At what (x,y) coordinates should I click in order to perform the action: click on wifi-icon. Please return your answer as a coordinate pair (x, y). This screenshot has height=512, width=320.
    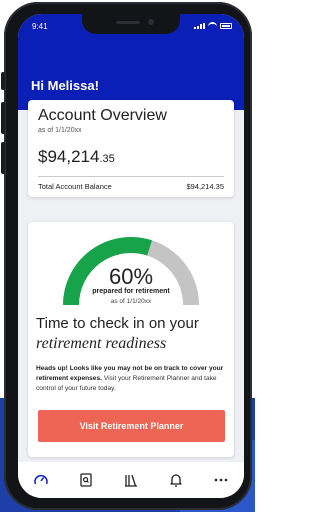
    Looking at the image, I should click on (212, 25).